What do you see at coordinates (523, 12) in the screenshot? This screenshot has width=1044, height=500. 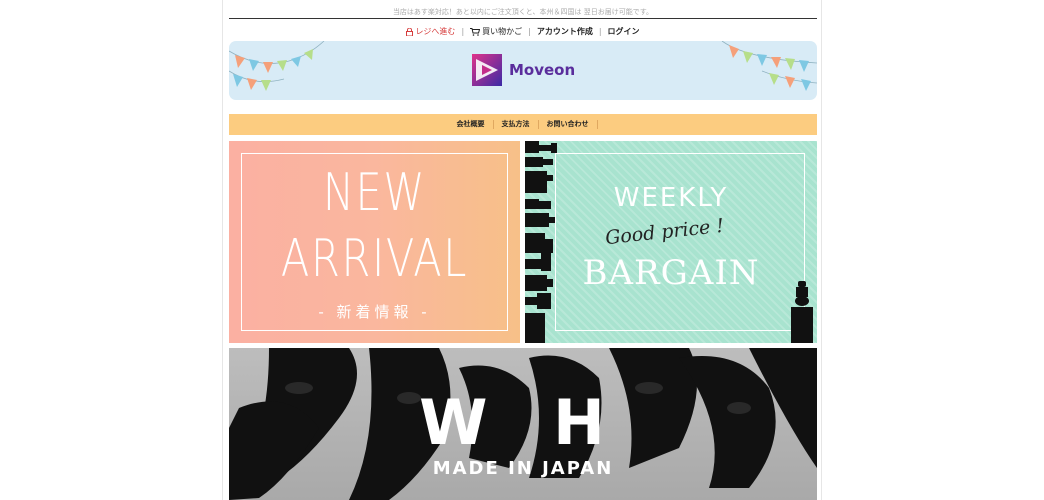 I see `shipping-notice: 当店はあす楽対応！あと以内にご注文頂くと、本州＆四国は 翌日お届け可能です。` at bounding box center [523, 12].